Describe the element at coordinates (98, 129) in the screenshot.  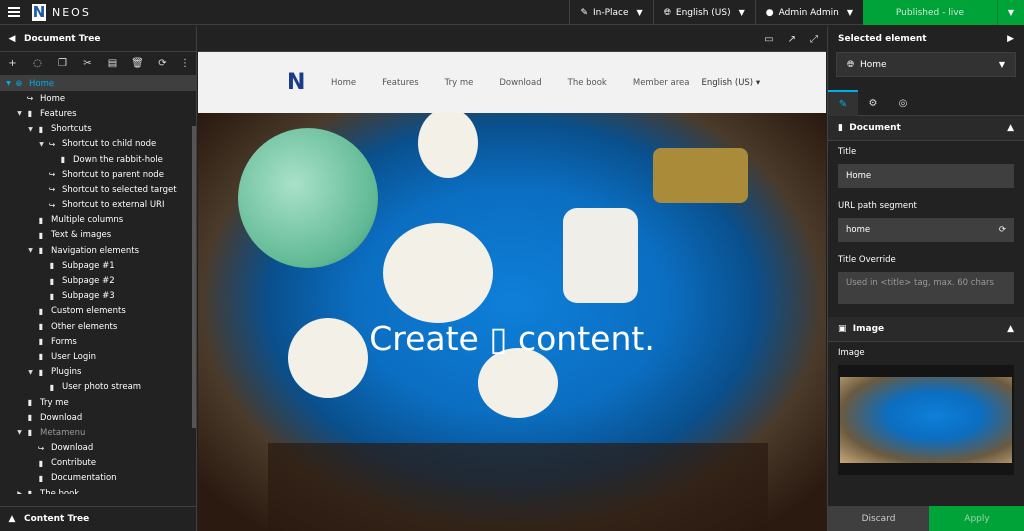
I see `tree-node: ▼ ▮ Shortcuts` at that location.